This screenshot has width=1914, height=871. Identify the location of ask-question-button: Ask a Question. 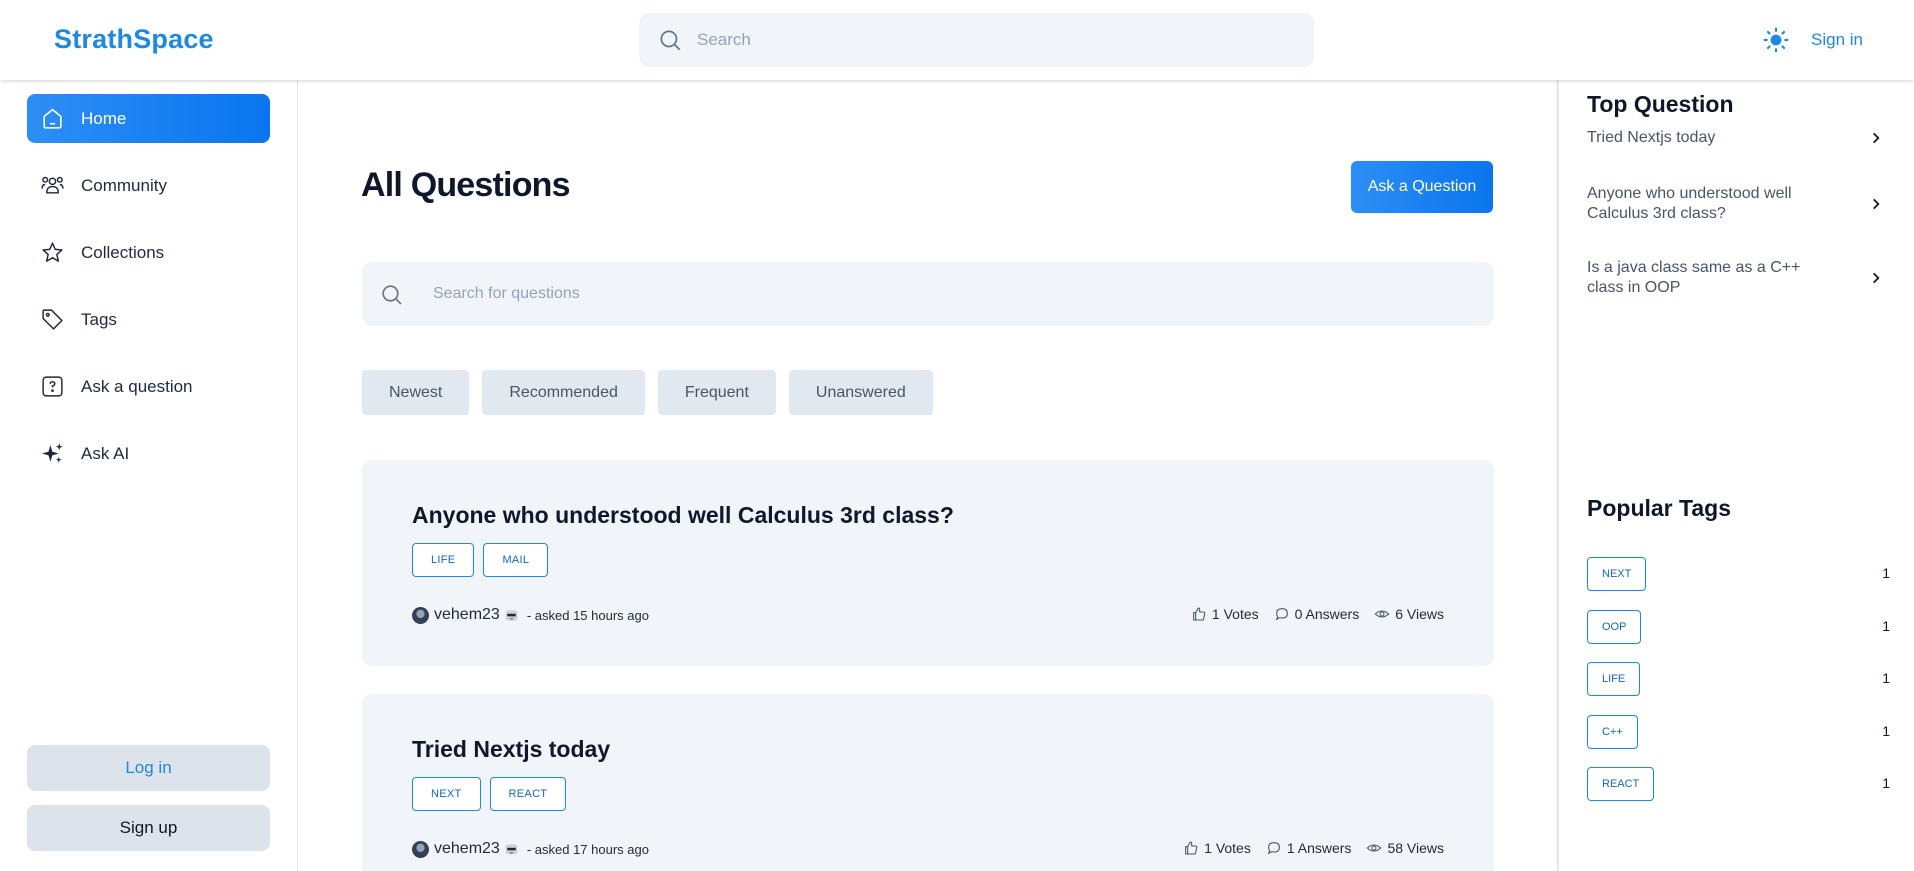
(1422, 187).